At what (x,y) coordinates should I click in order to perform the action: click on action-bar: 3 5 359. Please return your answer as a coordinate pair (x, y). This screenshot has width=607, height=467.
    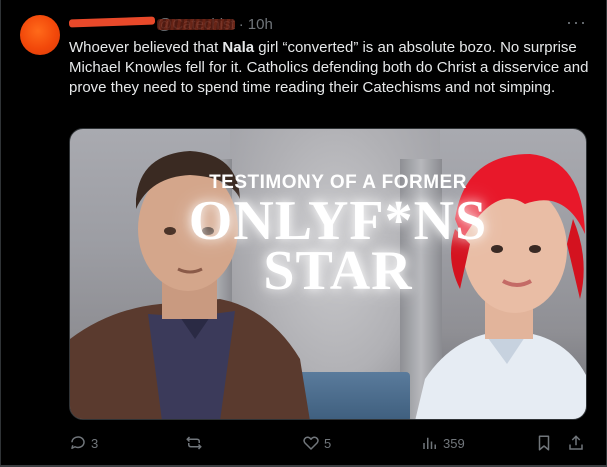
    Looking at the image, I should click on (329, 443).